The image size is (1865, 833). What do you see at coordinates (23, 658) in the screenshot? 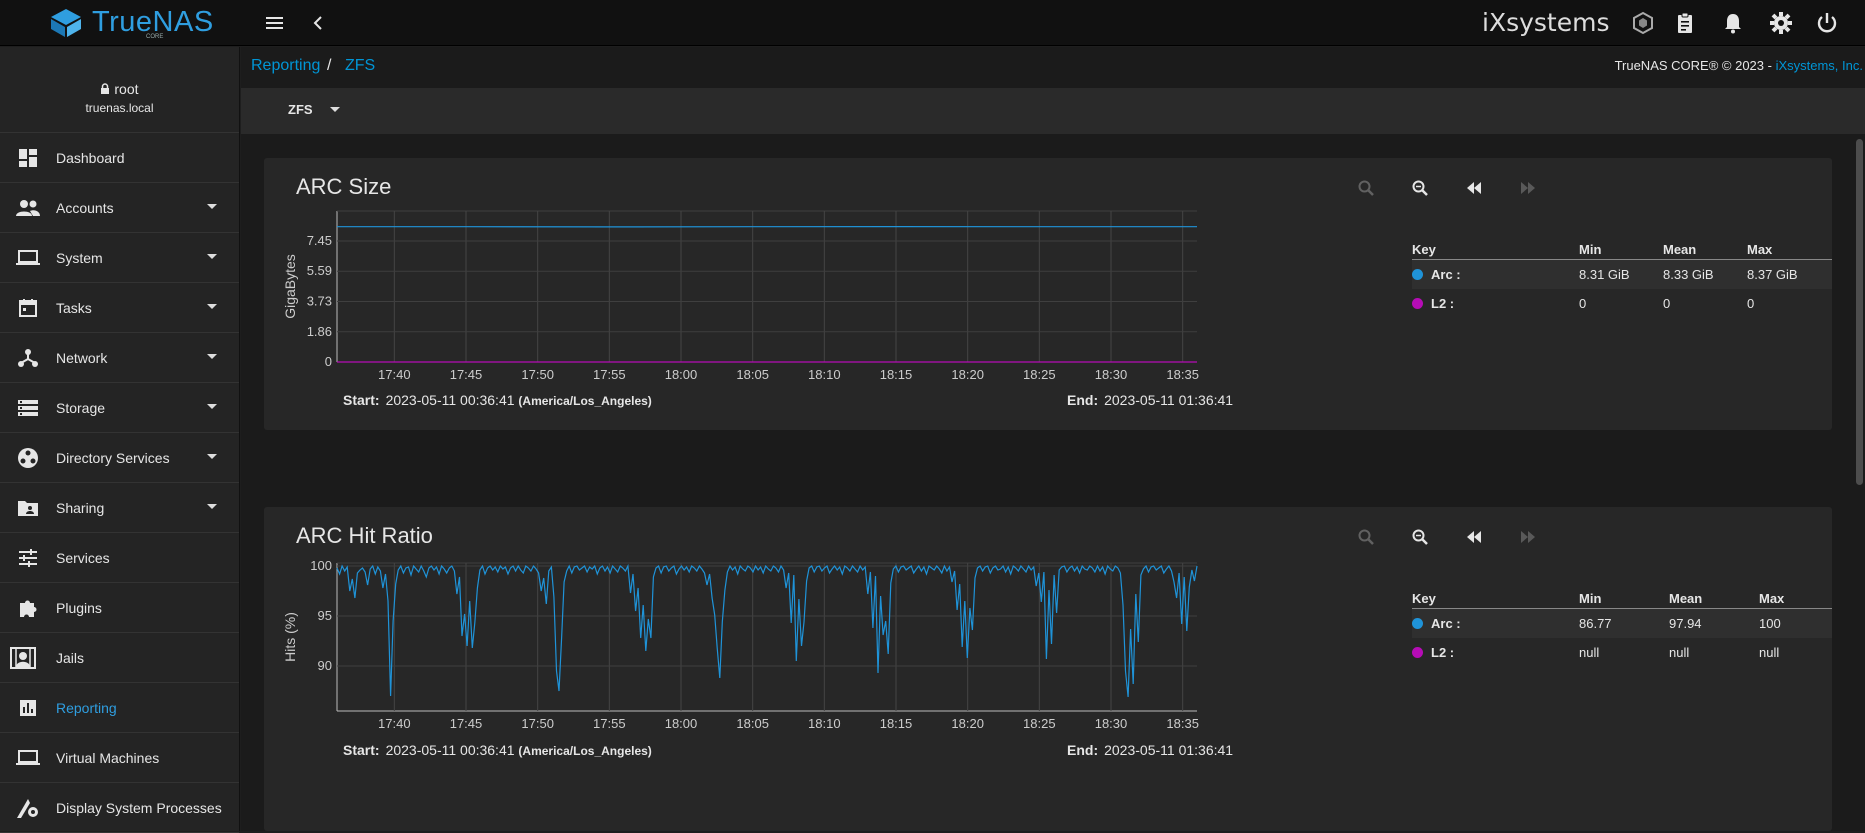
I see `jail-icon` at bounding box center [23, 658].